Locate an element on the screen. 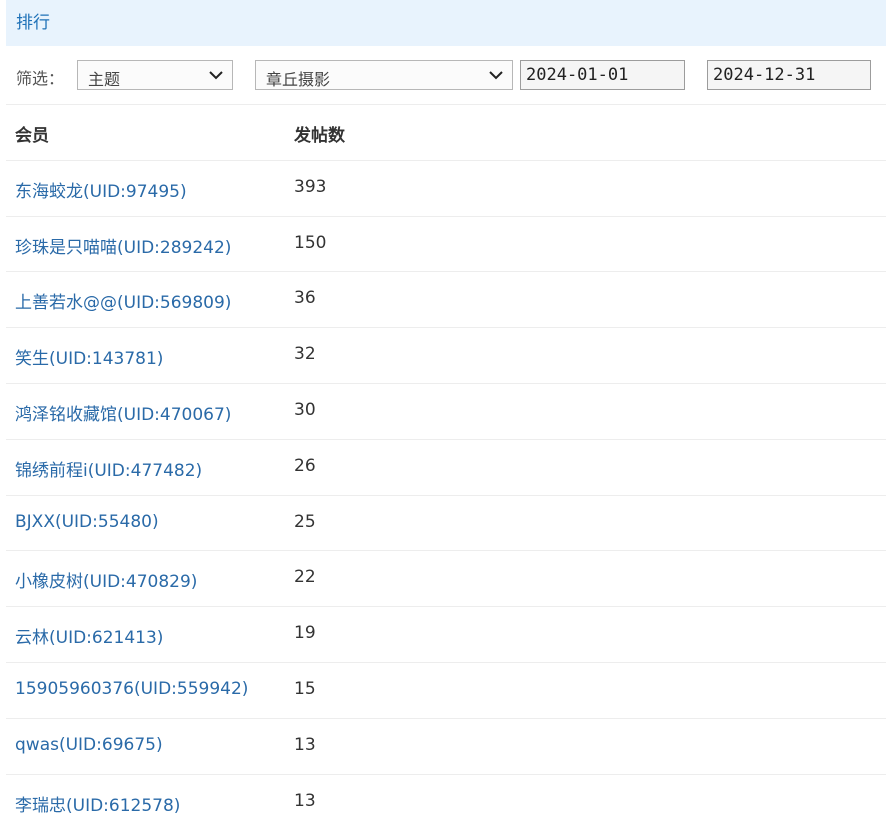 The image size is (886, 829). filter-bar: 筛选： 主题 章丘摄影 2024-01-01 2024-12-31 is located at coordinates (446, 76).